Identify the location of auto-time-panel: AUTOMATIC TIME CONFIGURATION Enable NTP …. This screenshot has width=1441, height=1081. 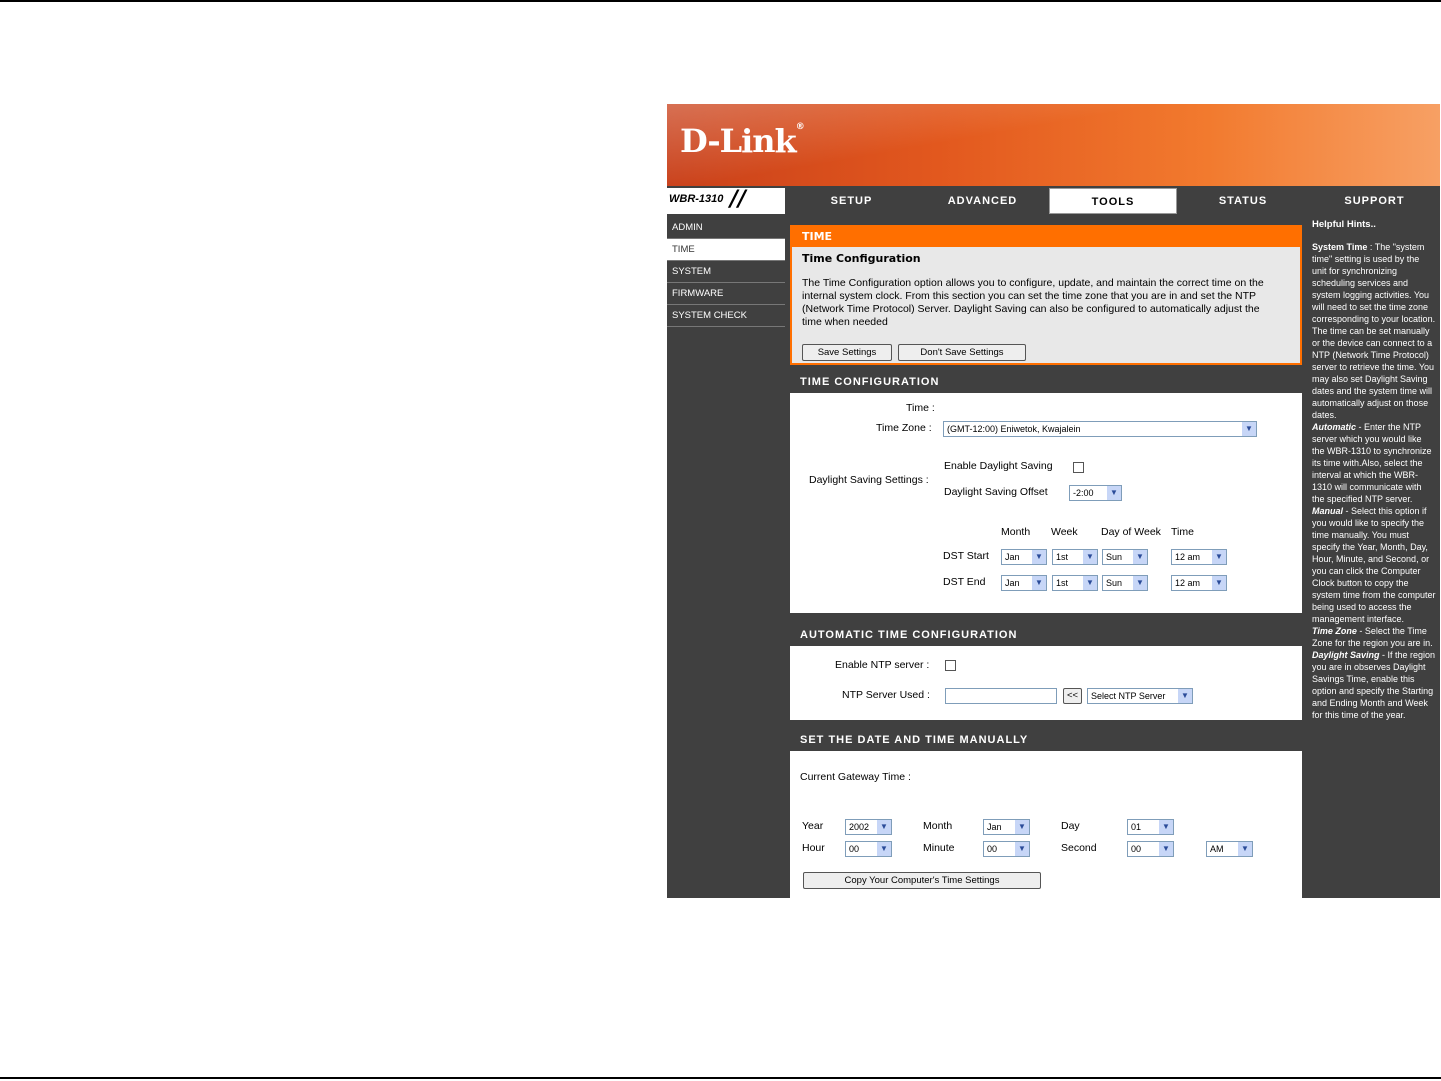
(1046, 672).